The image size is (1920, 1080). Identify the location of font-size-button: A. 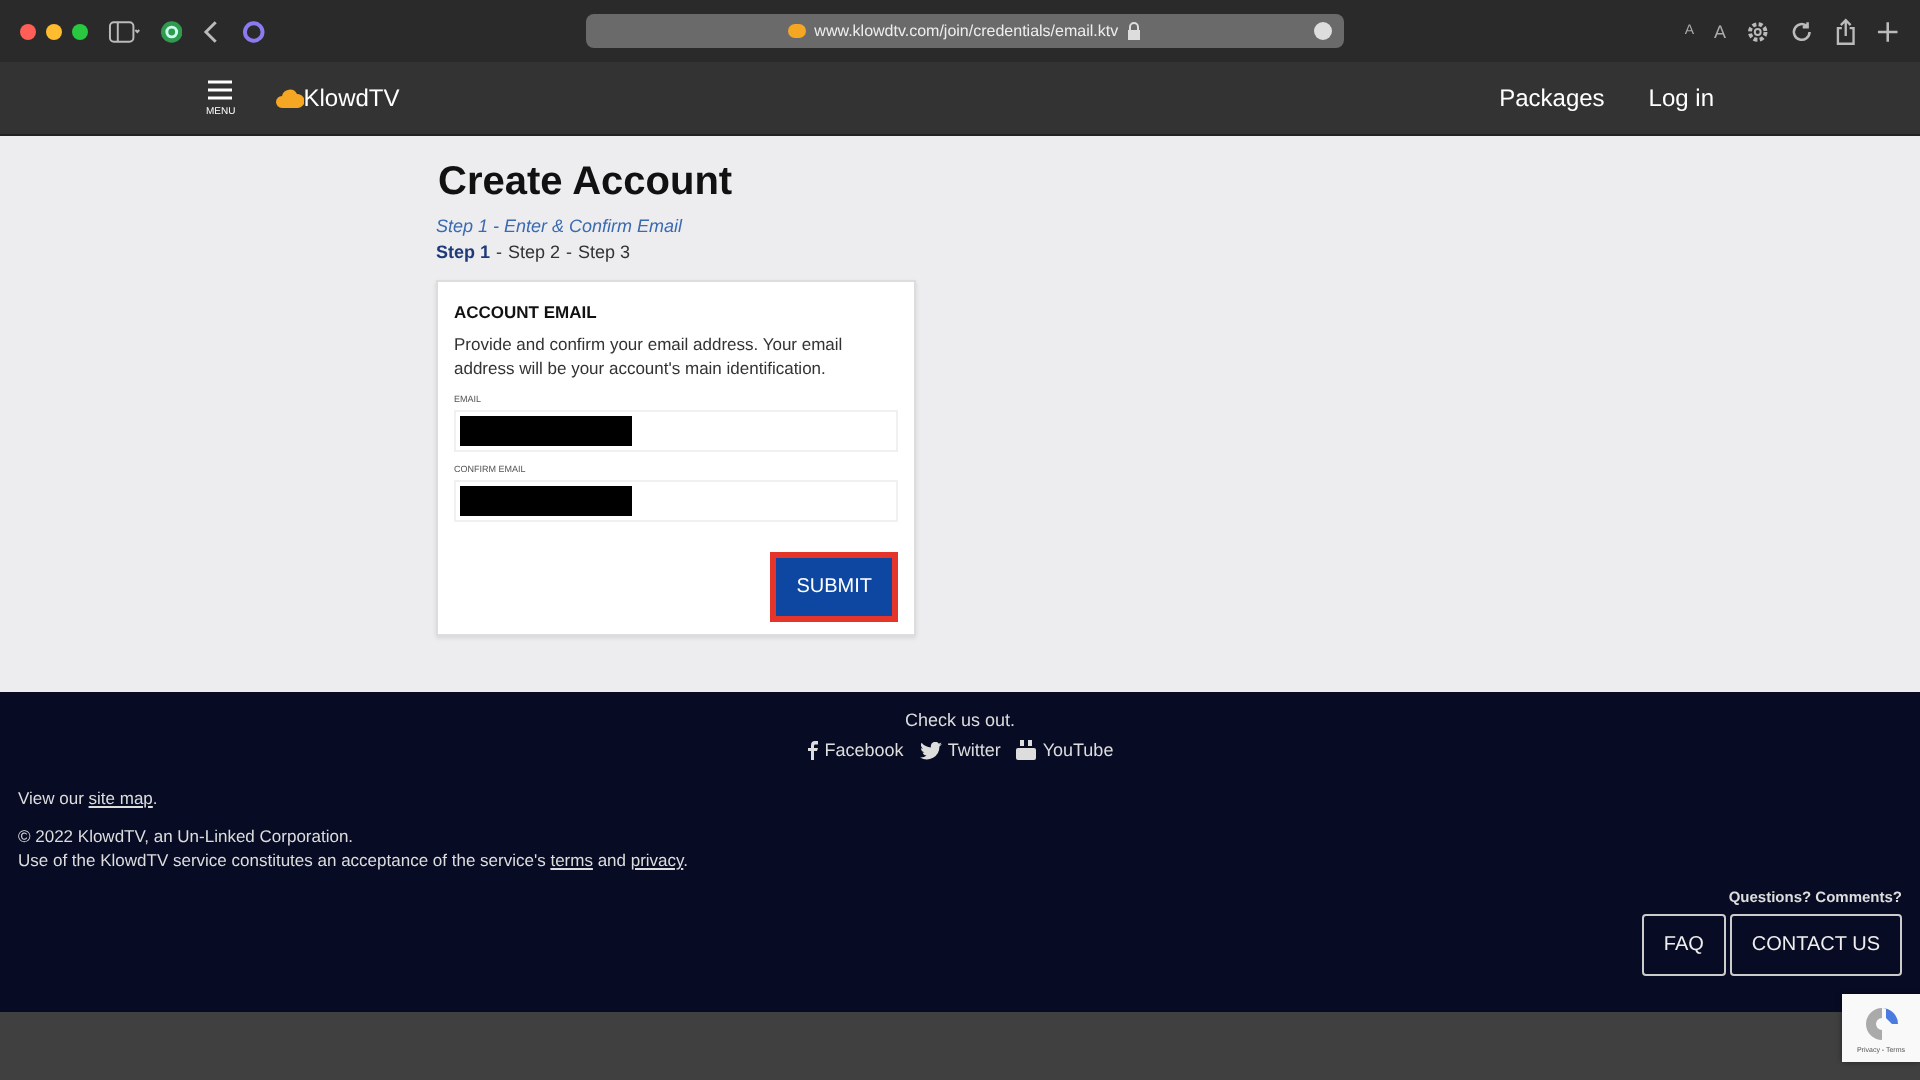
(1720, 31).